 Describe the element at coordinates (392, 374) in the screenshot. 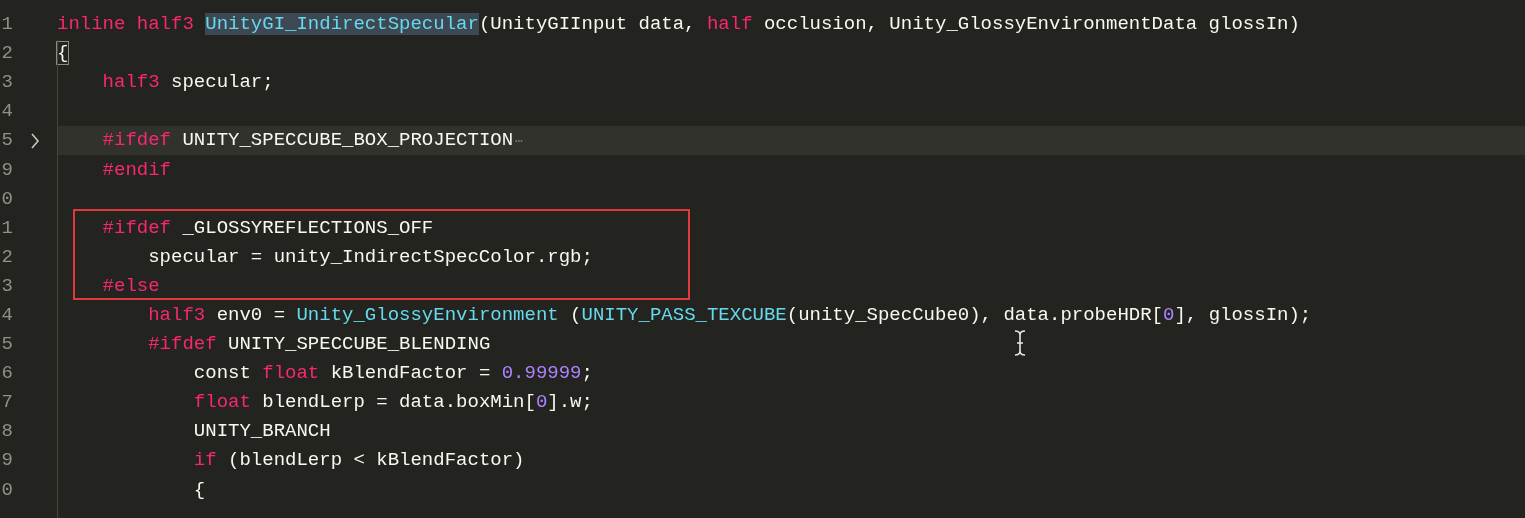

I see `code-line: const float kBlendFactor = 0.99999;` at that location.